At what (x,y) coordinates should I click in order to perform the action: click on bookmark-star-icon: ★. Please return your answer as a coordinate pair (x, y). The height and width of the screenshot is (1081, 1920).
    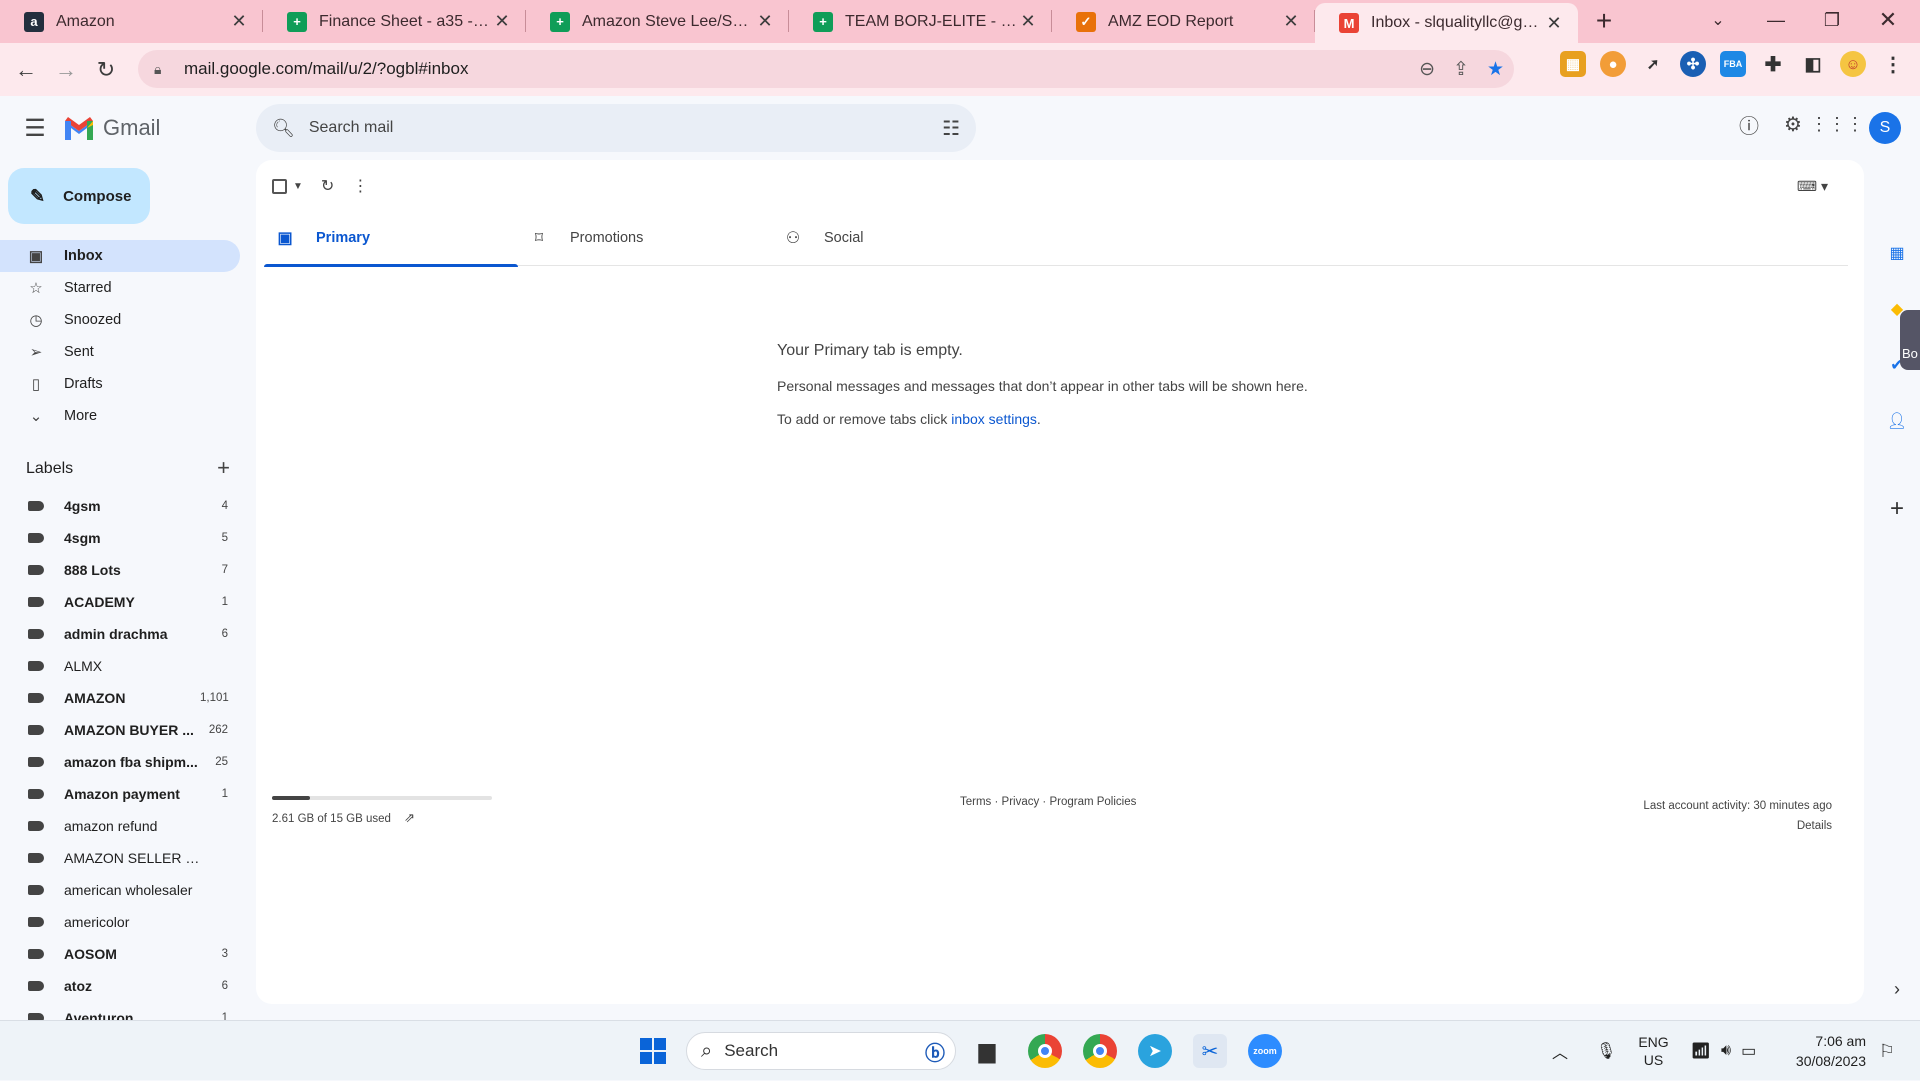
    Looking at the image, I should click on (1495, 69).